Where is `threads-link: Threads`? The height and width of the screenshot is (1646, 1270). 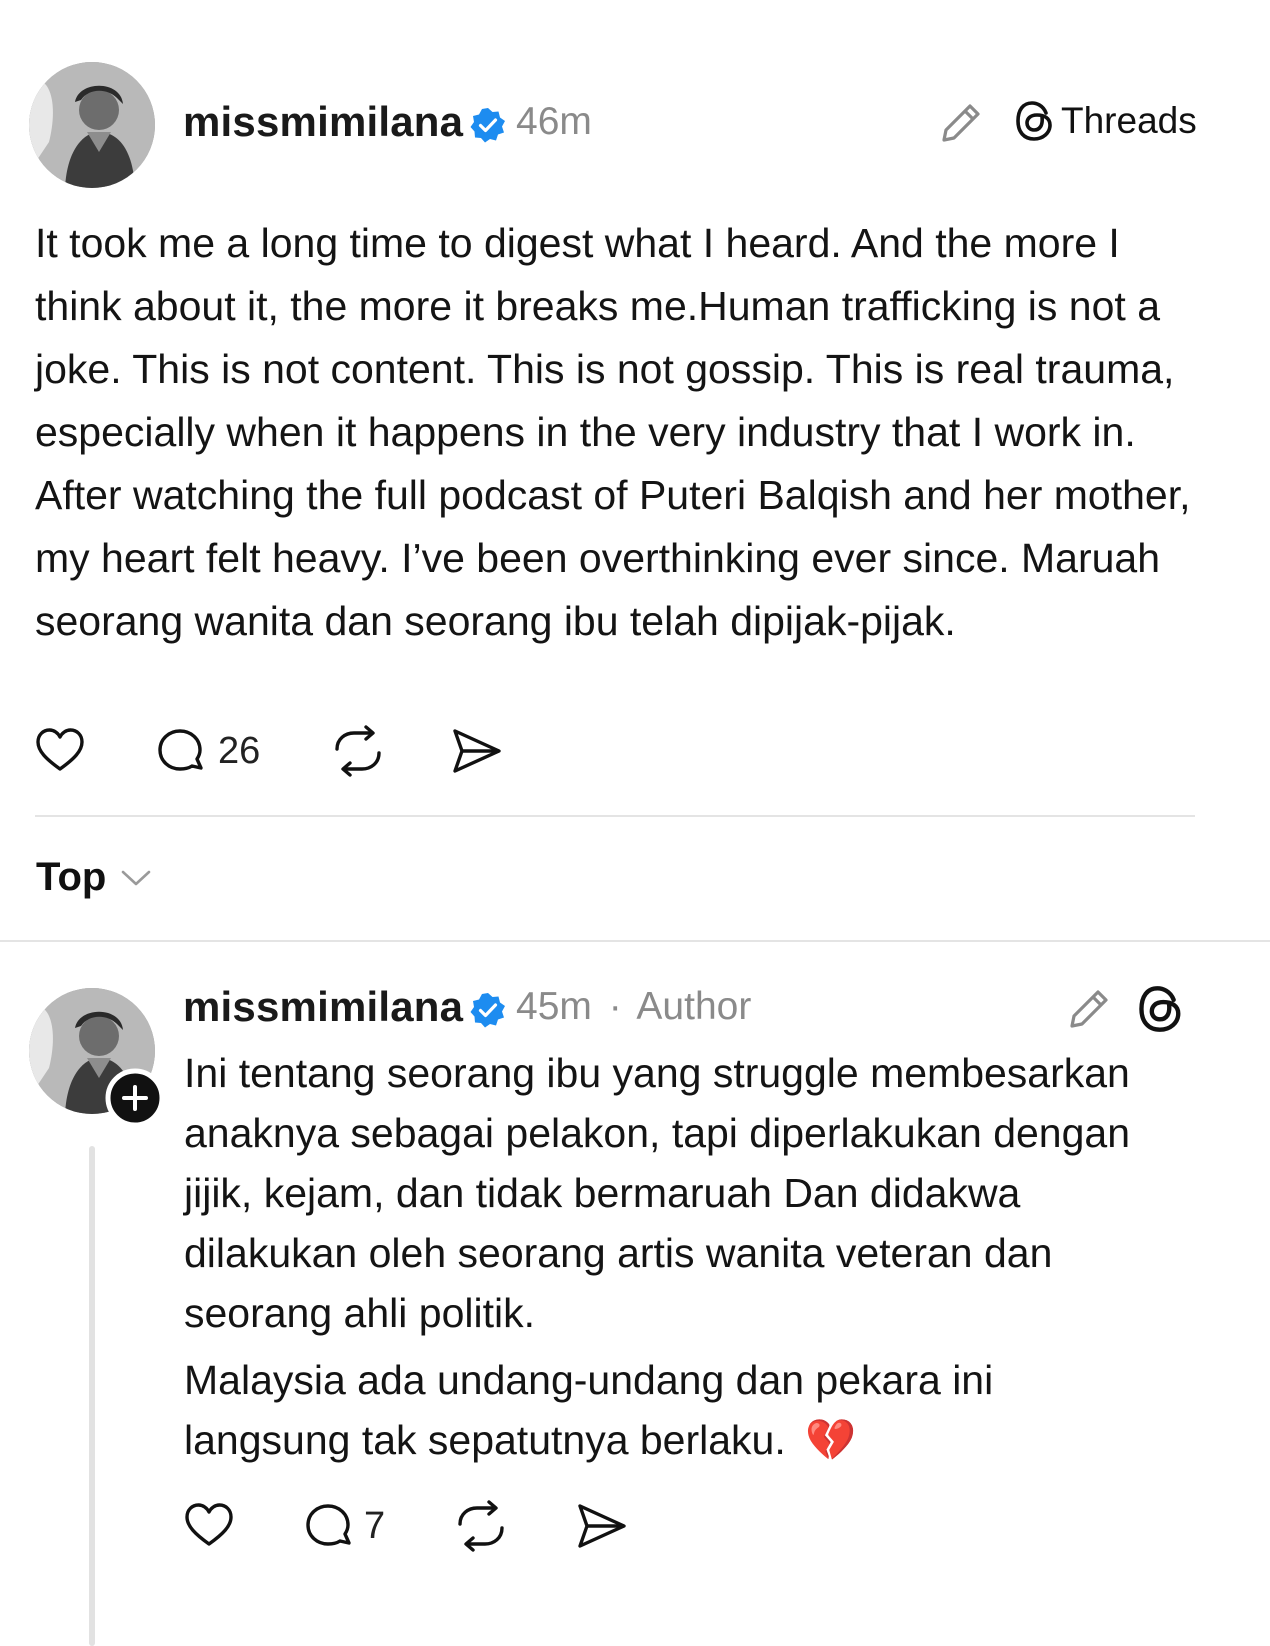
threads-link: Threads is located at coordinates (1106, 121).